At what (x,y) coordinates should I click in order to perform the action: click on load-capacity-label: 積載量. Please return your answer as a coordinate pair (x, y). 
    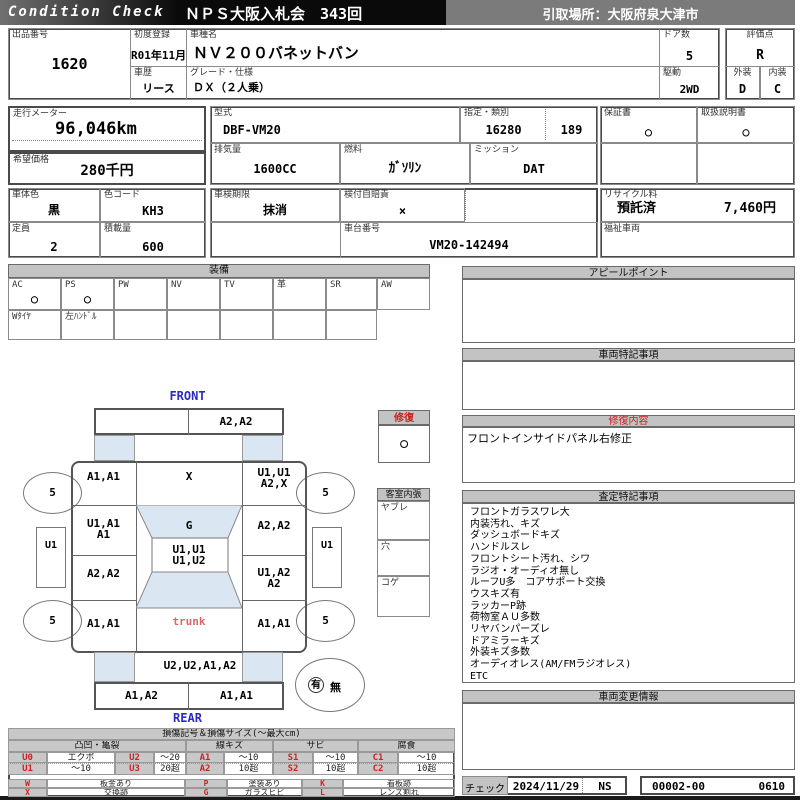
    Looking at the image, I should click on (118, 229).